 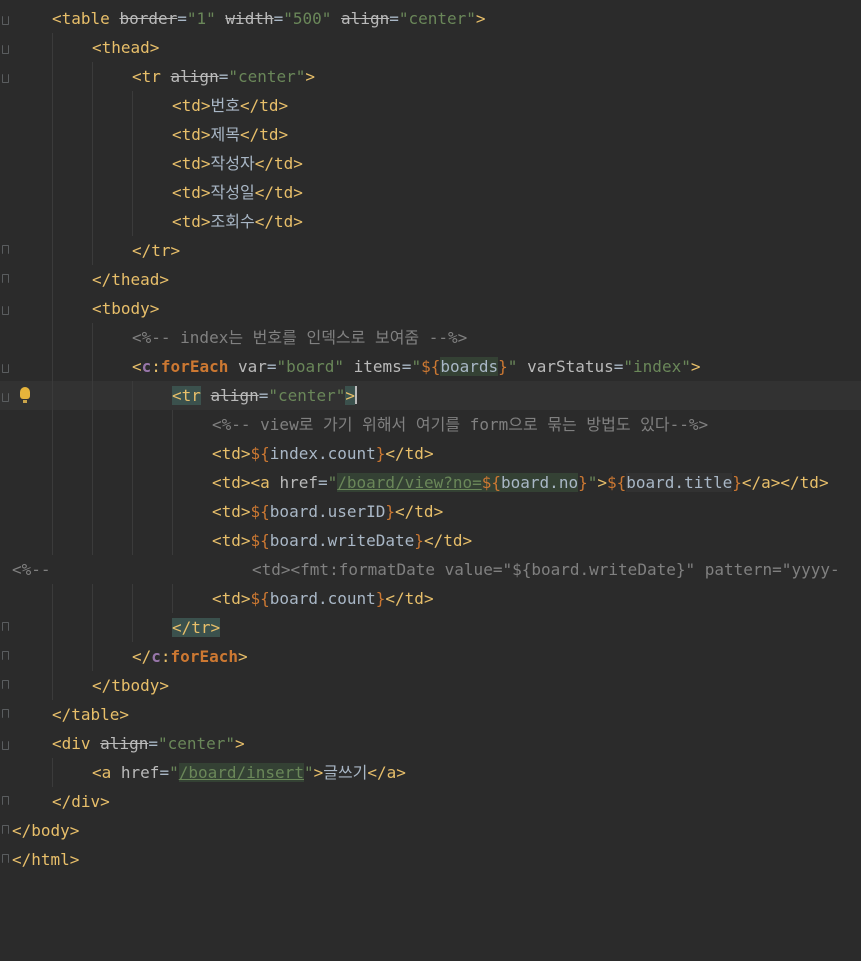 I want to click on url-link: /board/insert, so click(x=241, y=772).